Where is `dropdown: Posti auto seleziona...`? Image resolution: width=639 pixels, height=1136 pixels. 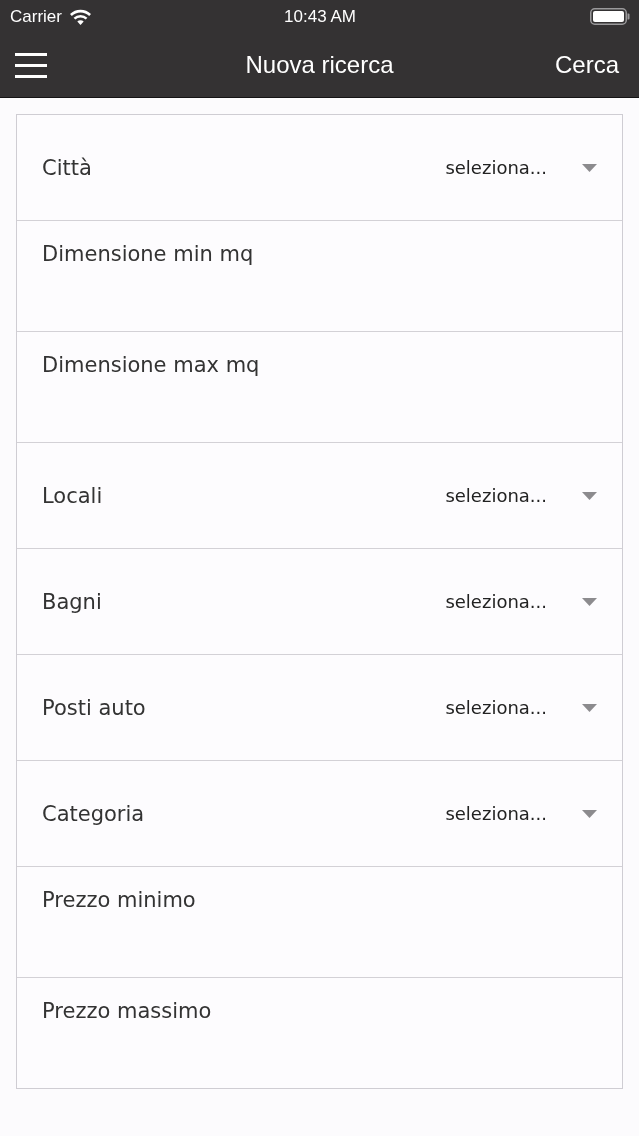 dropdown: Posti auto seleziona... is located at coordinates (319, 708).